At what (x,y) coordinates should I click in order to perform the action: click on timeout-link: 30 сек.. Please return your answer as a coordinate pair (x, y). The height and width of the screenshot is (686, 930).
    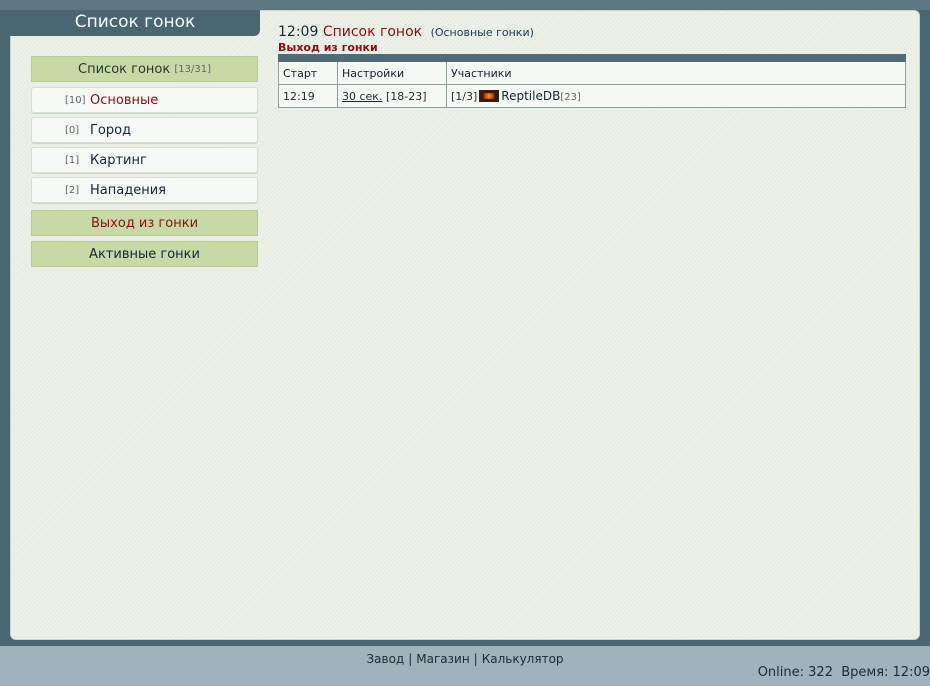
    Looking at the image, I should click on (362, 96).